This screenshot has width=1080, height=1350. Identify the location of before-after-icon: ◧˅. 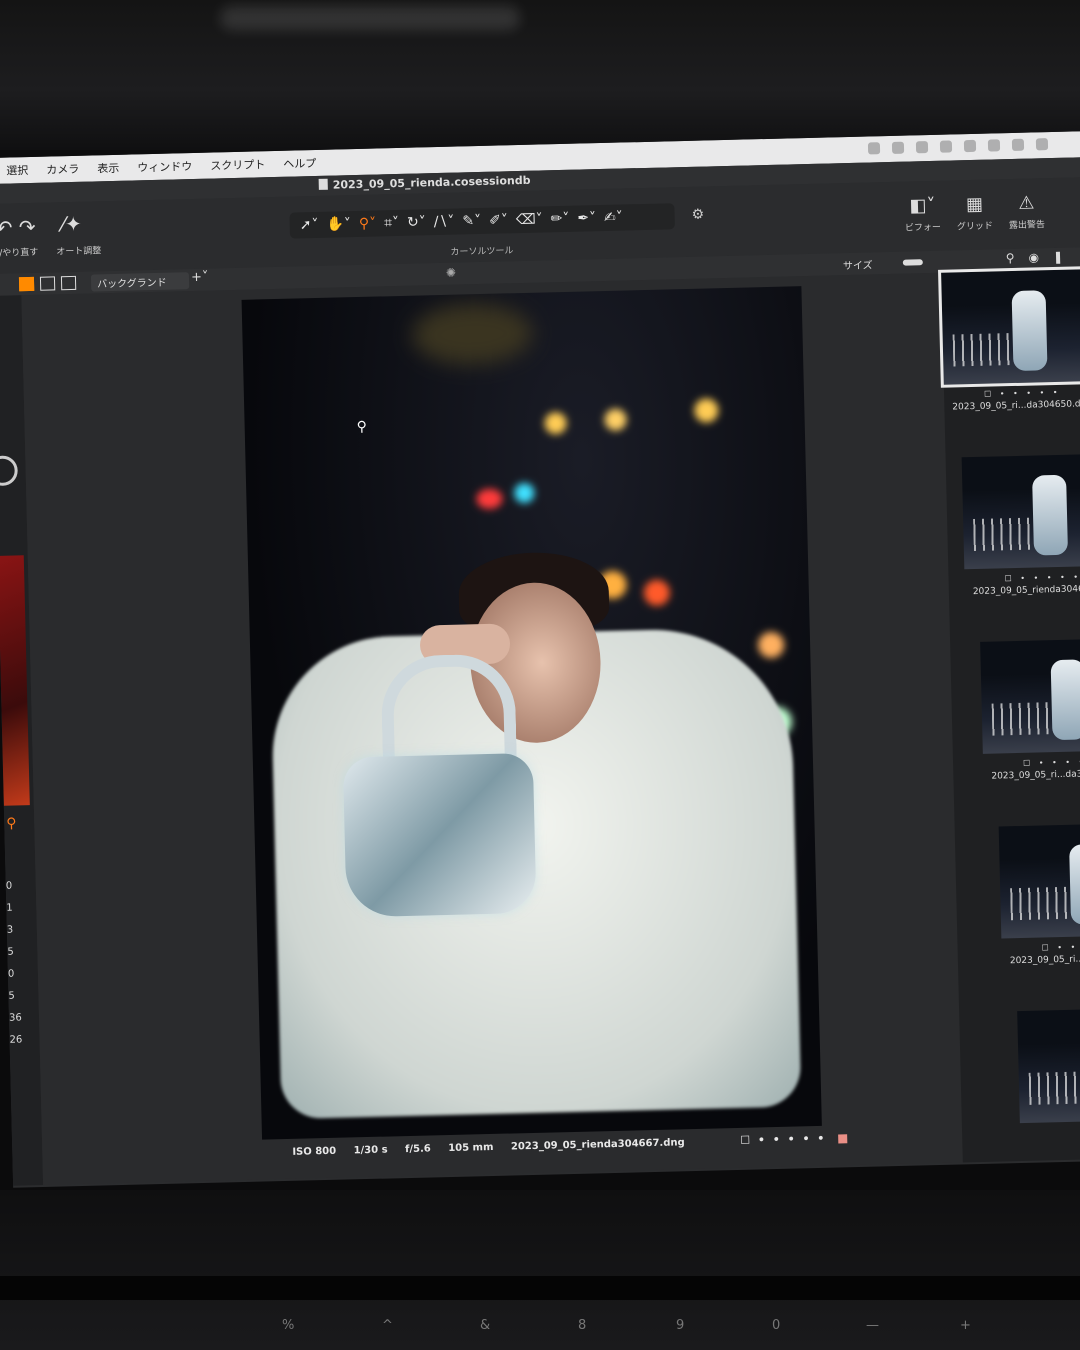
(922, 205).